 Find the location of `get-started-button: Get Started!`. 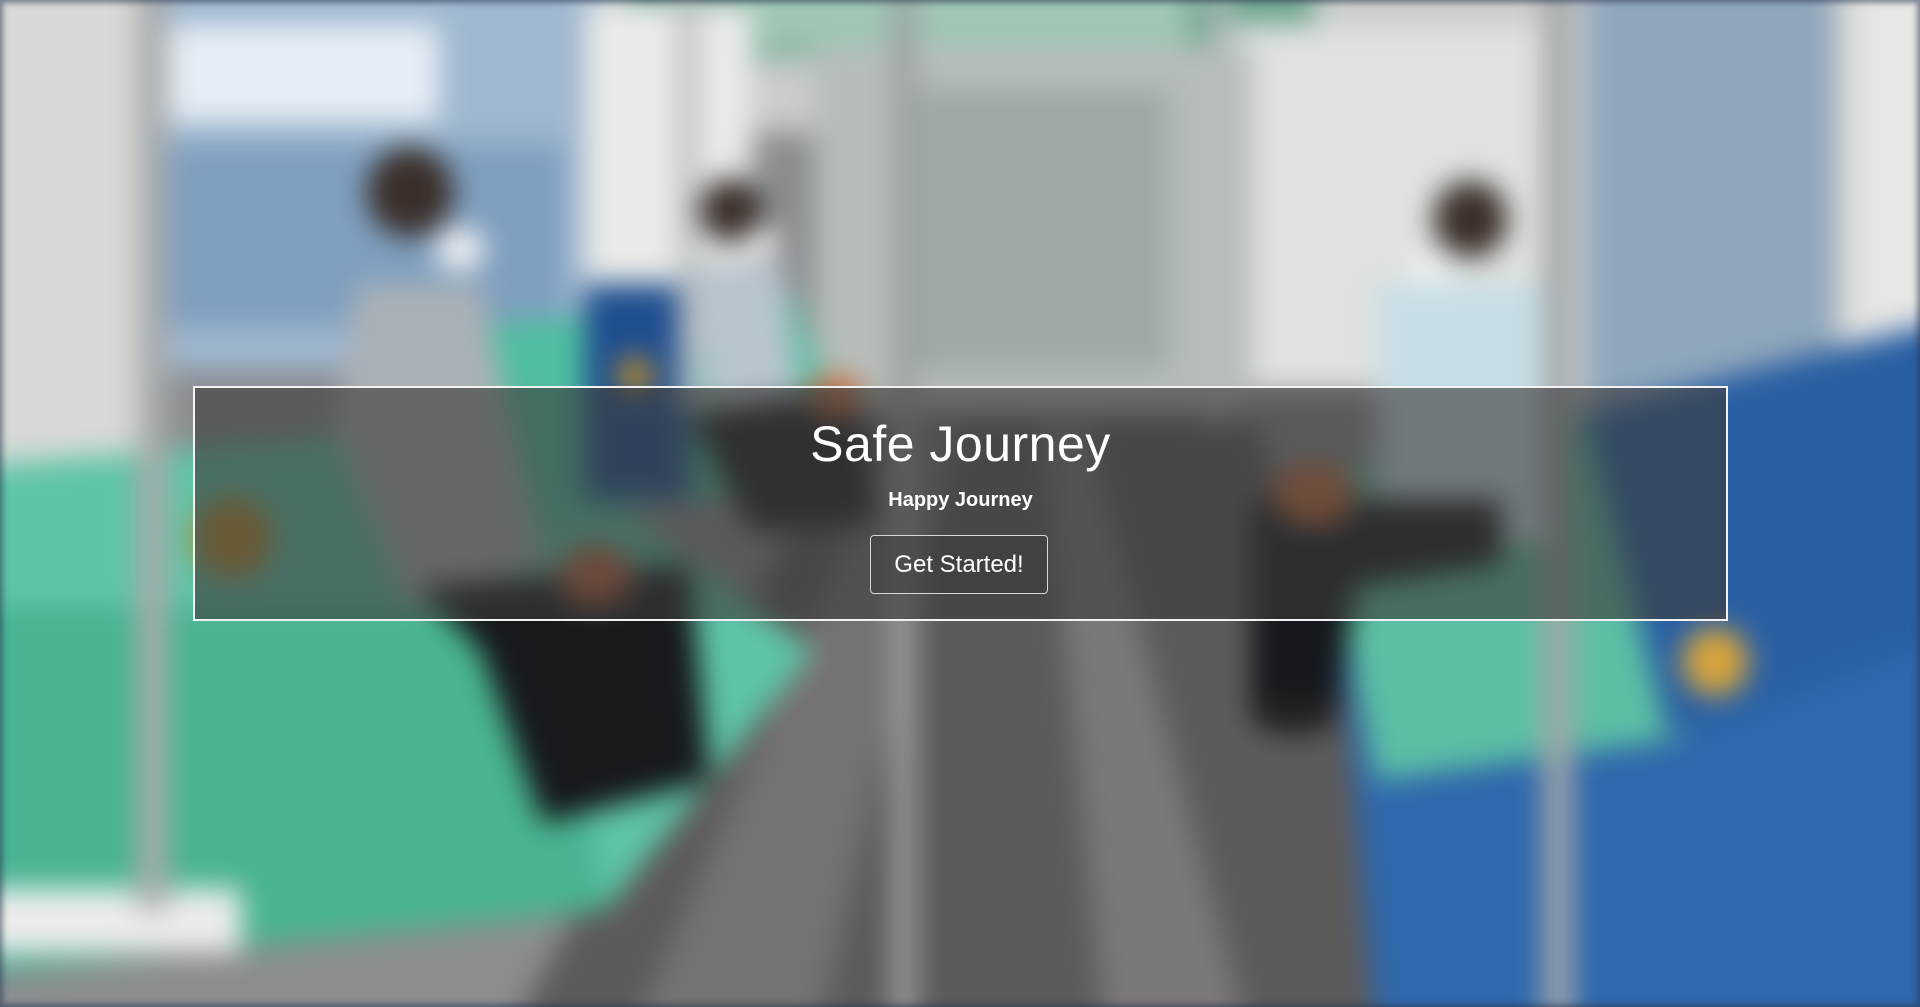

get-started-button: Get Started! is located at coordinates (959, 564).